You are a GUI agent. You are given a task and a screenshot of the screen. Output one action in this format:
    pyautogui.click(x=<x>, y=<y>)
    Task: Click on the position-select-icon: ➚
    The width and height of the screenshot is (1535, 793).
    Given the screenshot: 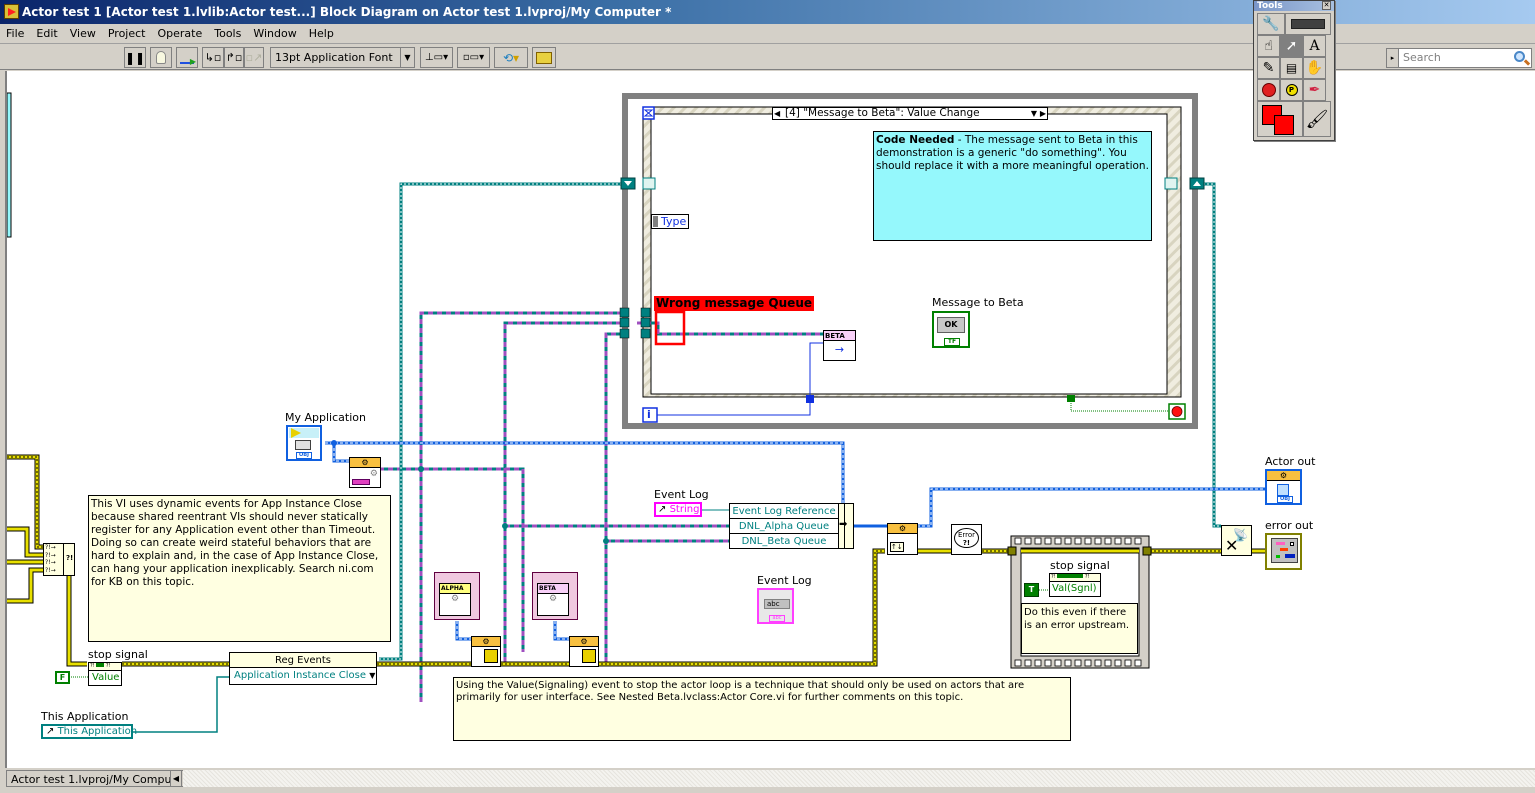 What is the action you would take?
    pyautogui.click(x=1291, y=46)
    